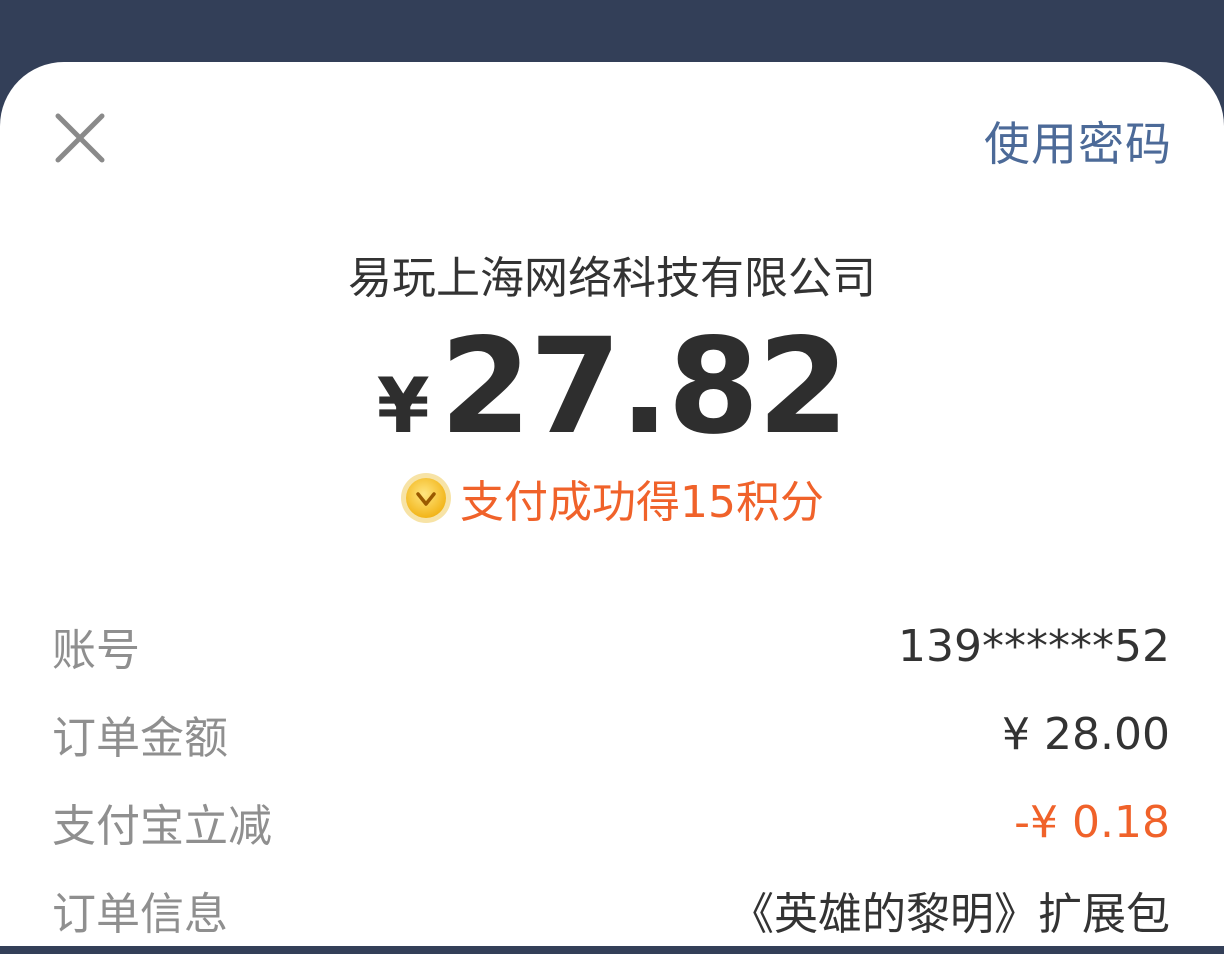  What do you see at coordinates (950, 914) in the screenshot?
I see `detail-value: 《英雄的黎明》扩展包` at bounding box center [950, 914].